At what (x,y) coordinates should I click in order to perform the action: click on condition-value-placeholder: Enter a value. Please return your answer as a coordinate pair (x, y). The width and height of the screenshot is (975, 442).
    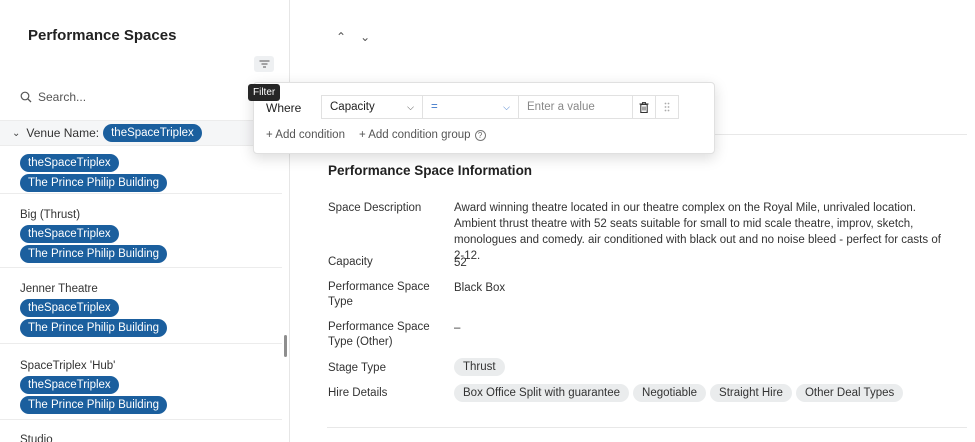
    Looking at the image, I should click on (561, 107).